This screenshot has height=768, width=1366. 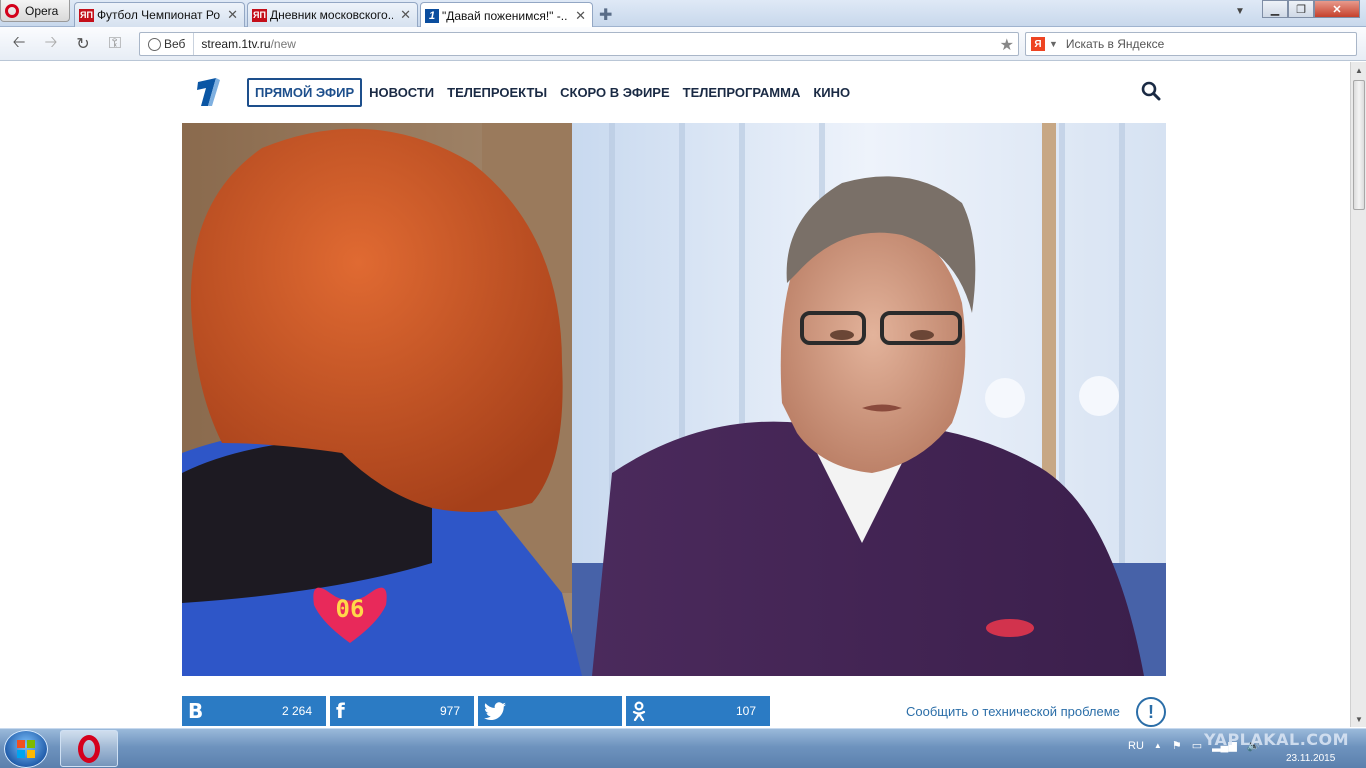 I want to click on heart-counter: 06, so click(x=350, y=609).